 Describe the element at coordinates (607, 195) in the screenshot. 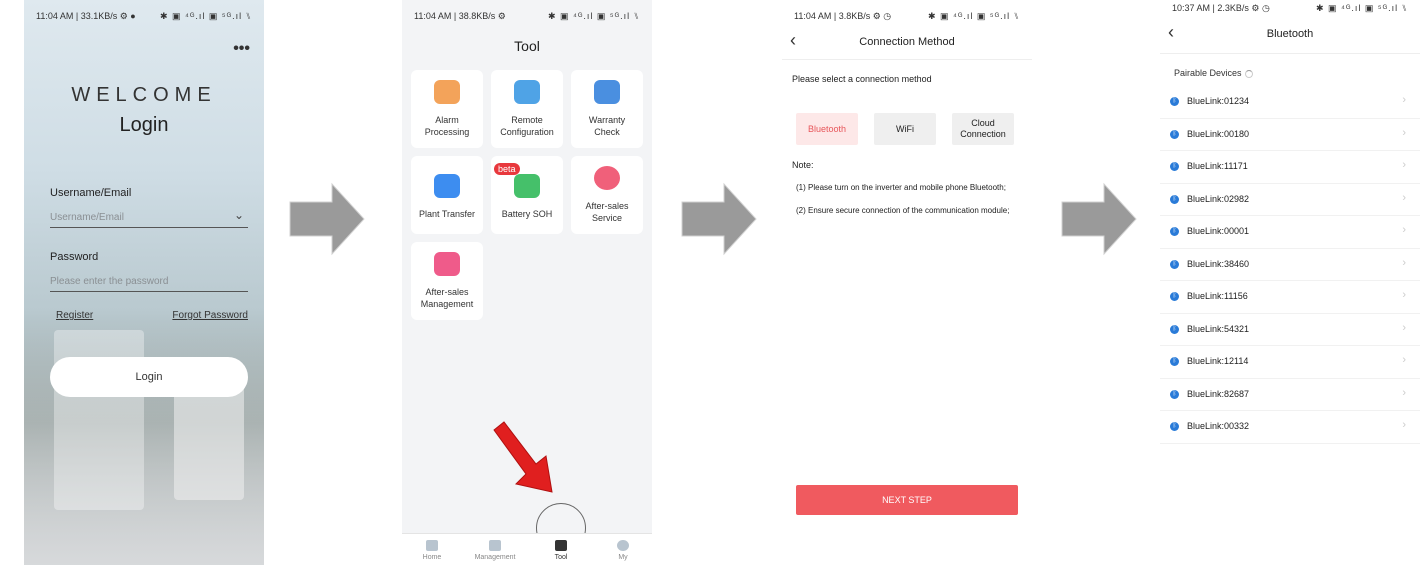

I see `tile-after-sales-service: After-sales Service` at that location.